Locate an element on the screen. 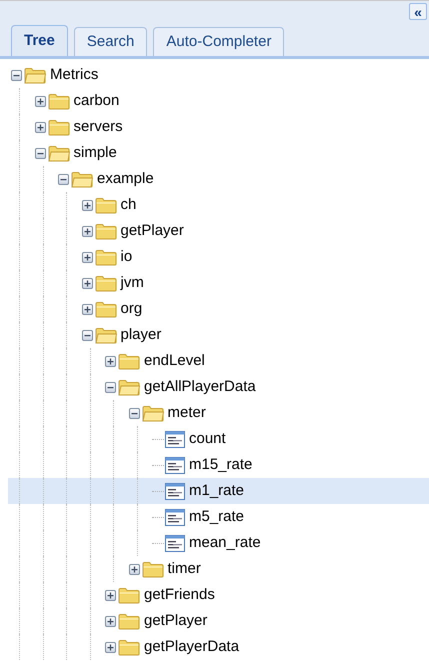  tab: Tree is located at coordinates (39, 40).